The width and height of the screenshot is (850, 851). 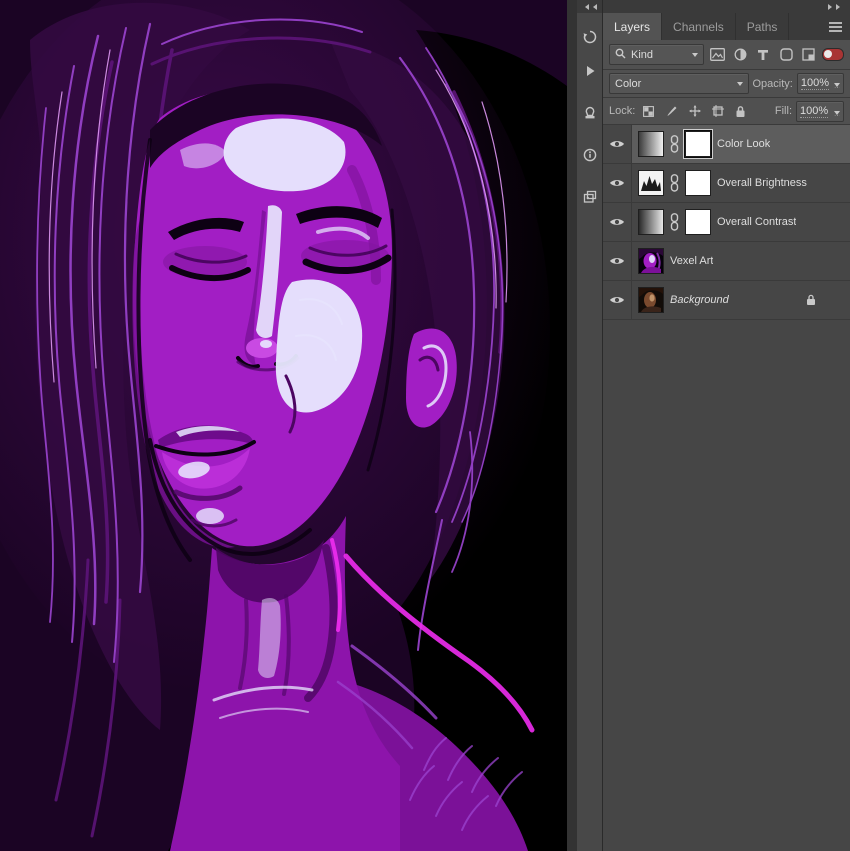 I want to click on lock-all-icon, so click(x=740, y=111).